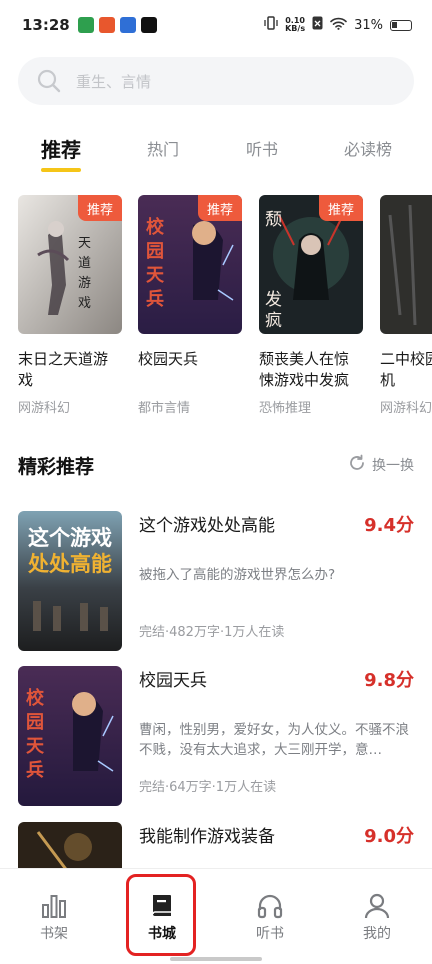 The image size is (432, 964). What do you see at coordinates (46, 25) in the screenshot?
I see `status-time: 13:28` at bounding box center [46, 25].